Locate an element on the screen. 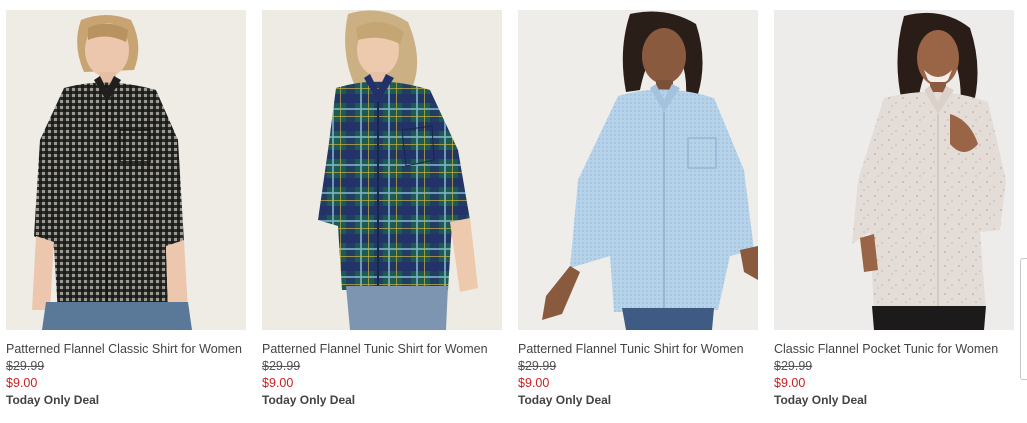 The image size is (1027, 423). scrollbar-edge is located at coordinates (1023, 319).